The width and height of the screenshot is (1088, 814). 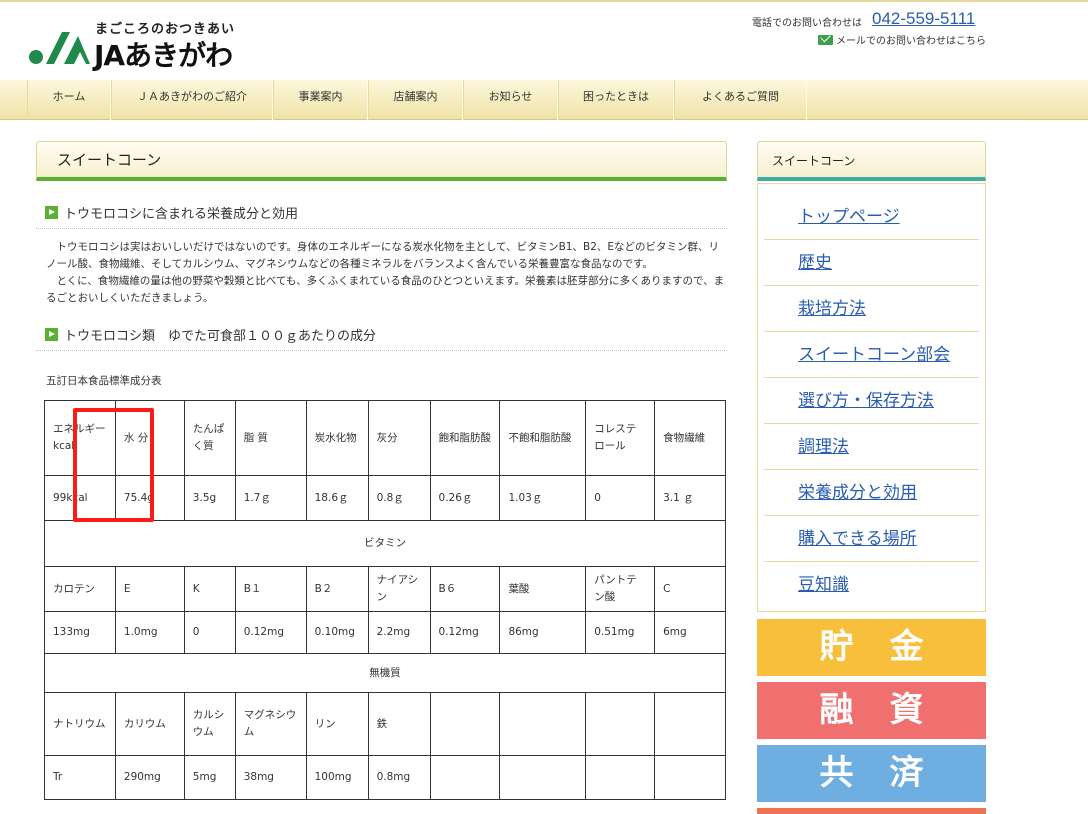 I want to click on table-cell: パントテン酸, so click(x=620, y=589).